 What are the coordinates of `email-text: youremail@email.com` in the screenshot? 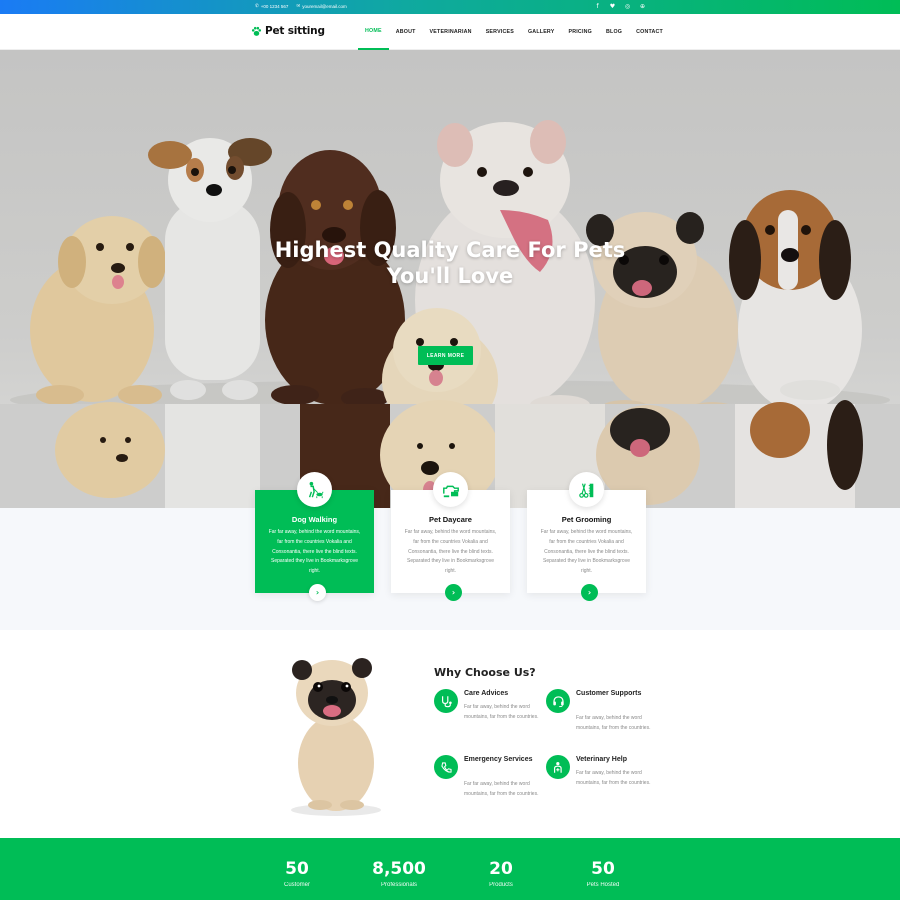 It's located at (324, 6).